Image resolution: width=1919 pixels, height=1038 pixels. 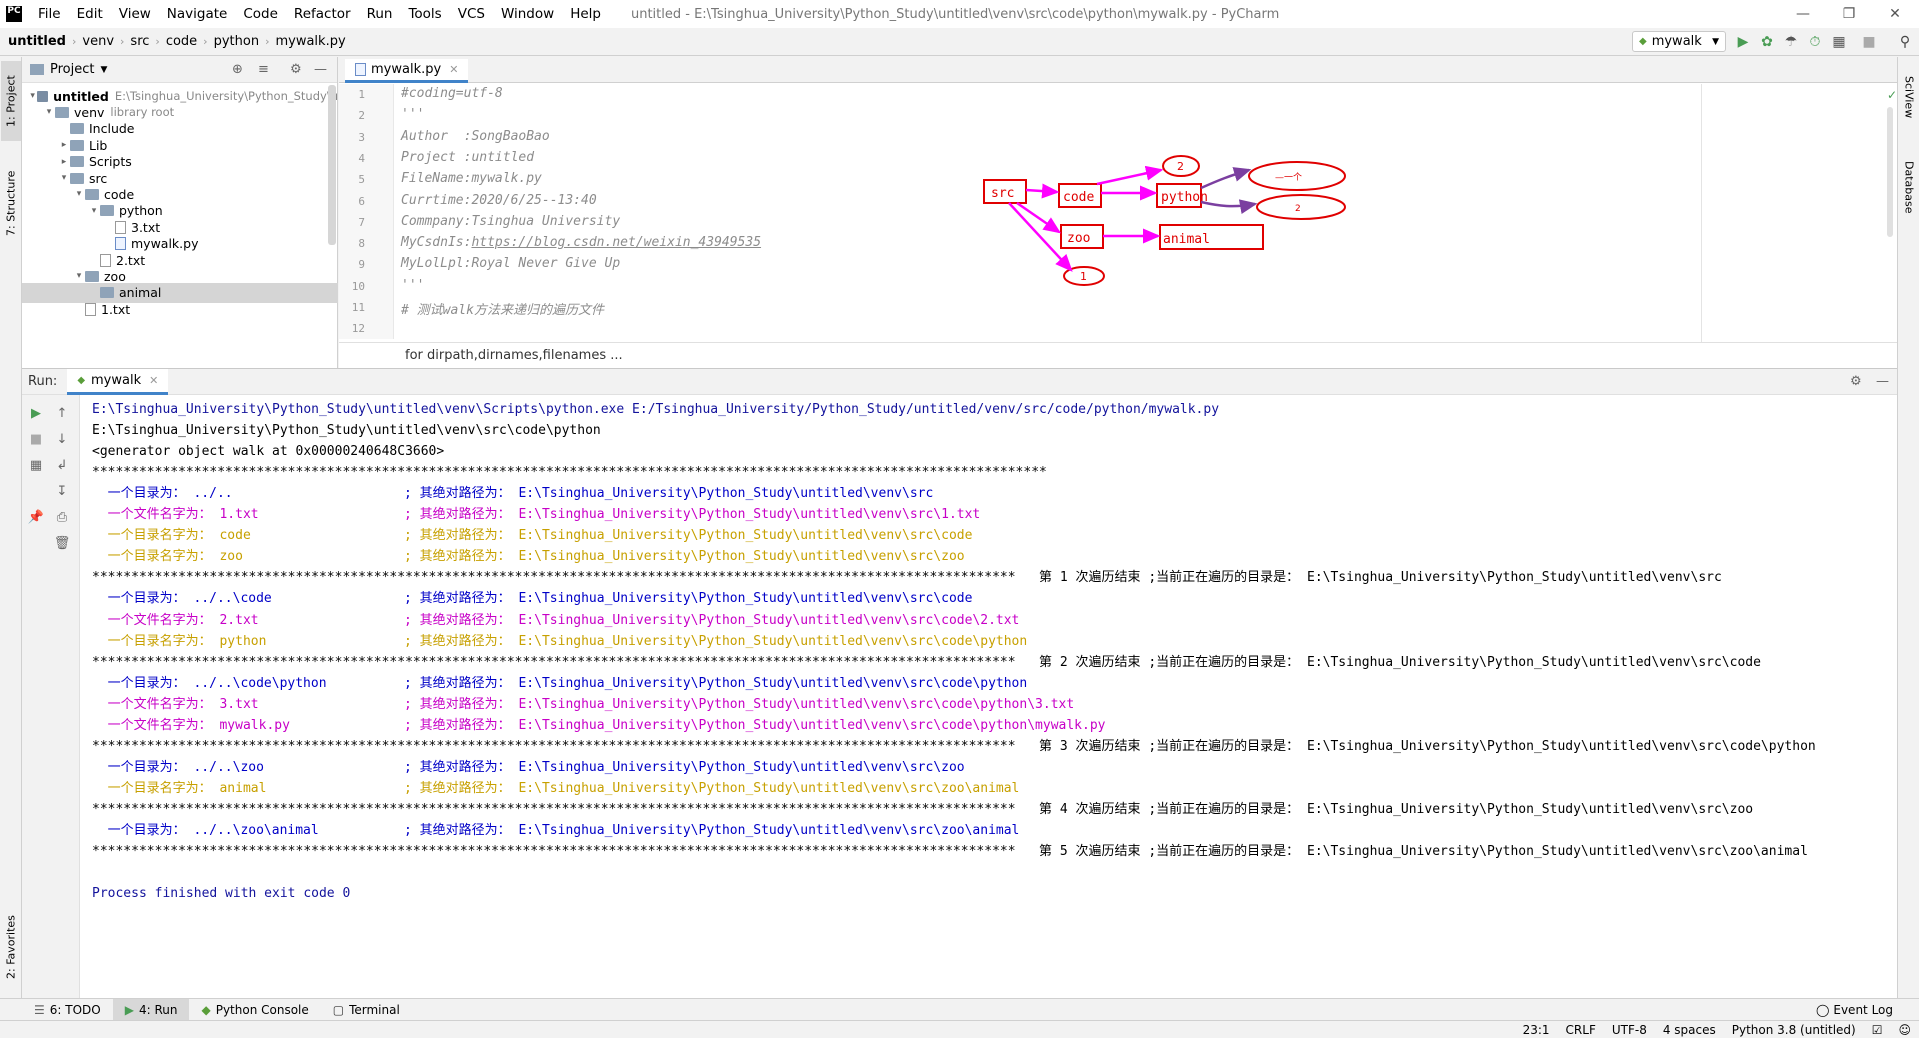 What do you see at coordinates (361, 201) in the screenshot?
I see `line-number: 6` at bounding box center [361, 201].